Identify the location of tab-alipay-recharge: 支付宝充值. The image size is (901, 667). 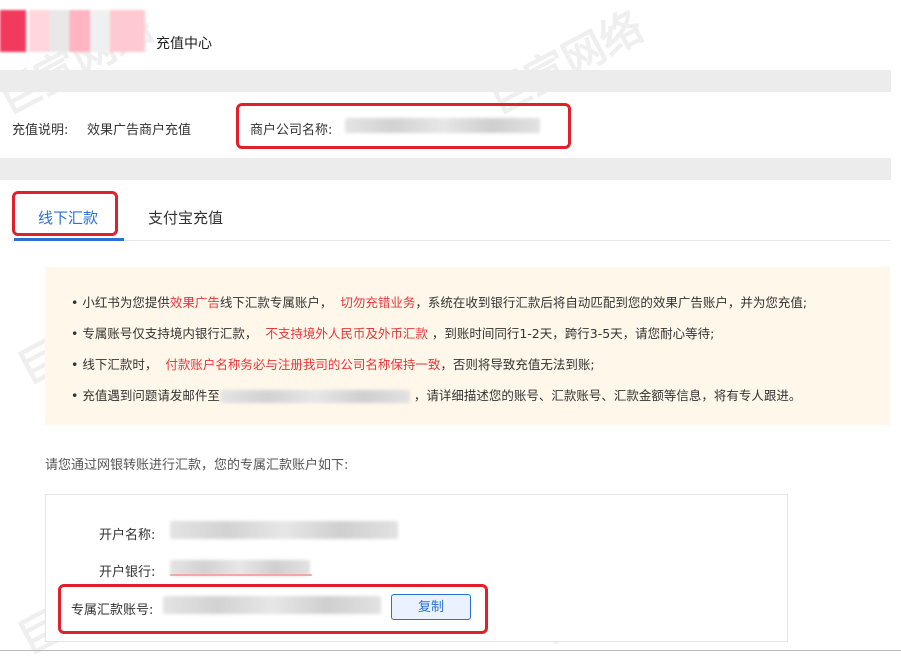
(185, 217).